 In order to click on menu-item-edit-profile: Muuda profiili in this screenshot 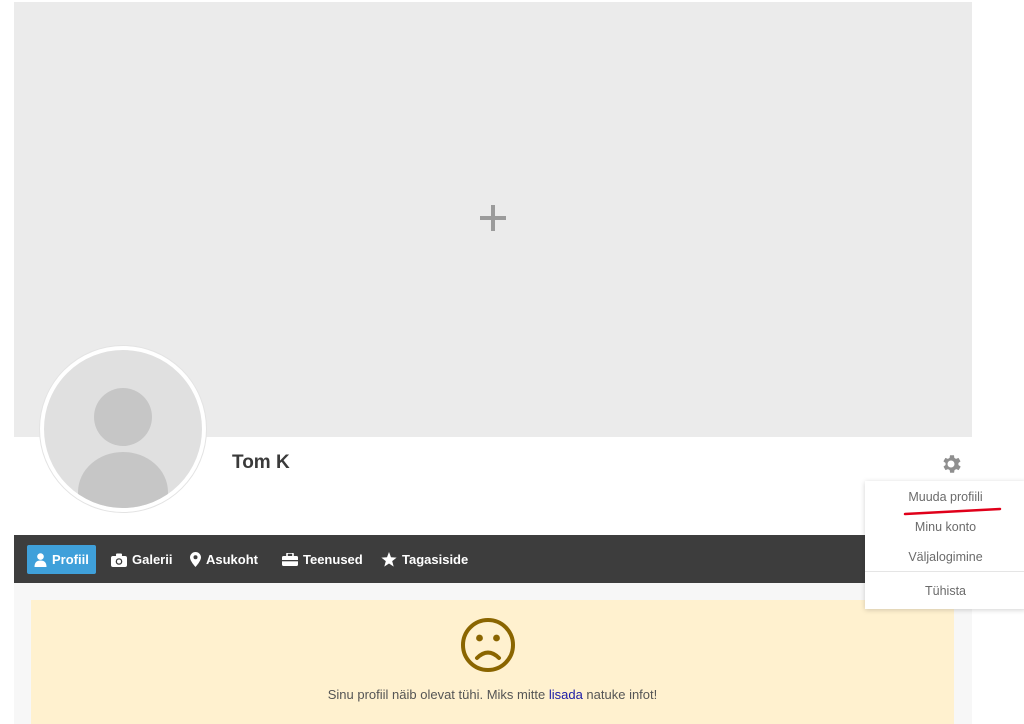, I will do `click(944, 497)`.